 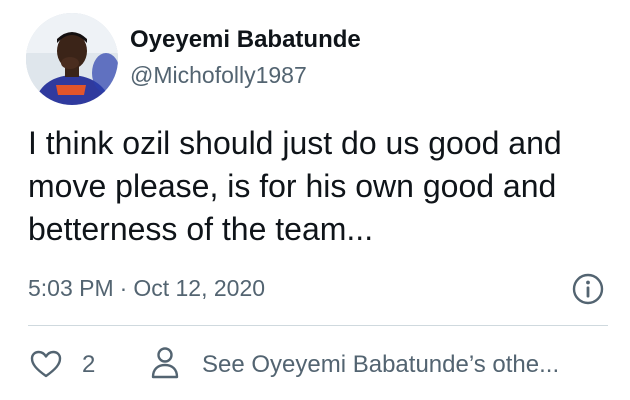 I want to click on author-handle: @Michofolly1987, so click(x=218, y=75).